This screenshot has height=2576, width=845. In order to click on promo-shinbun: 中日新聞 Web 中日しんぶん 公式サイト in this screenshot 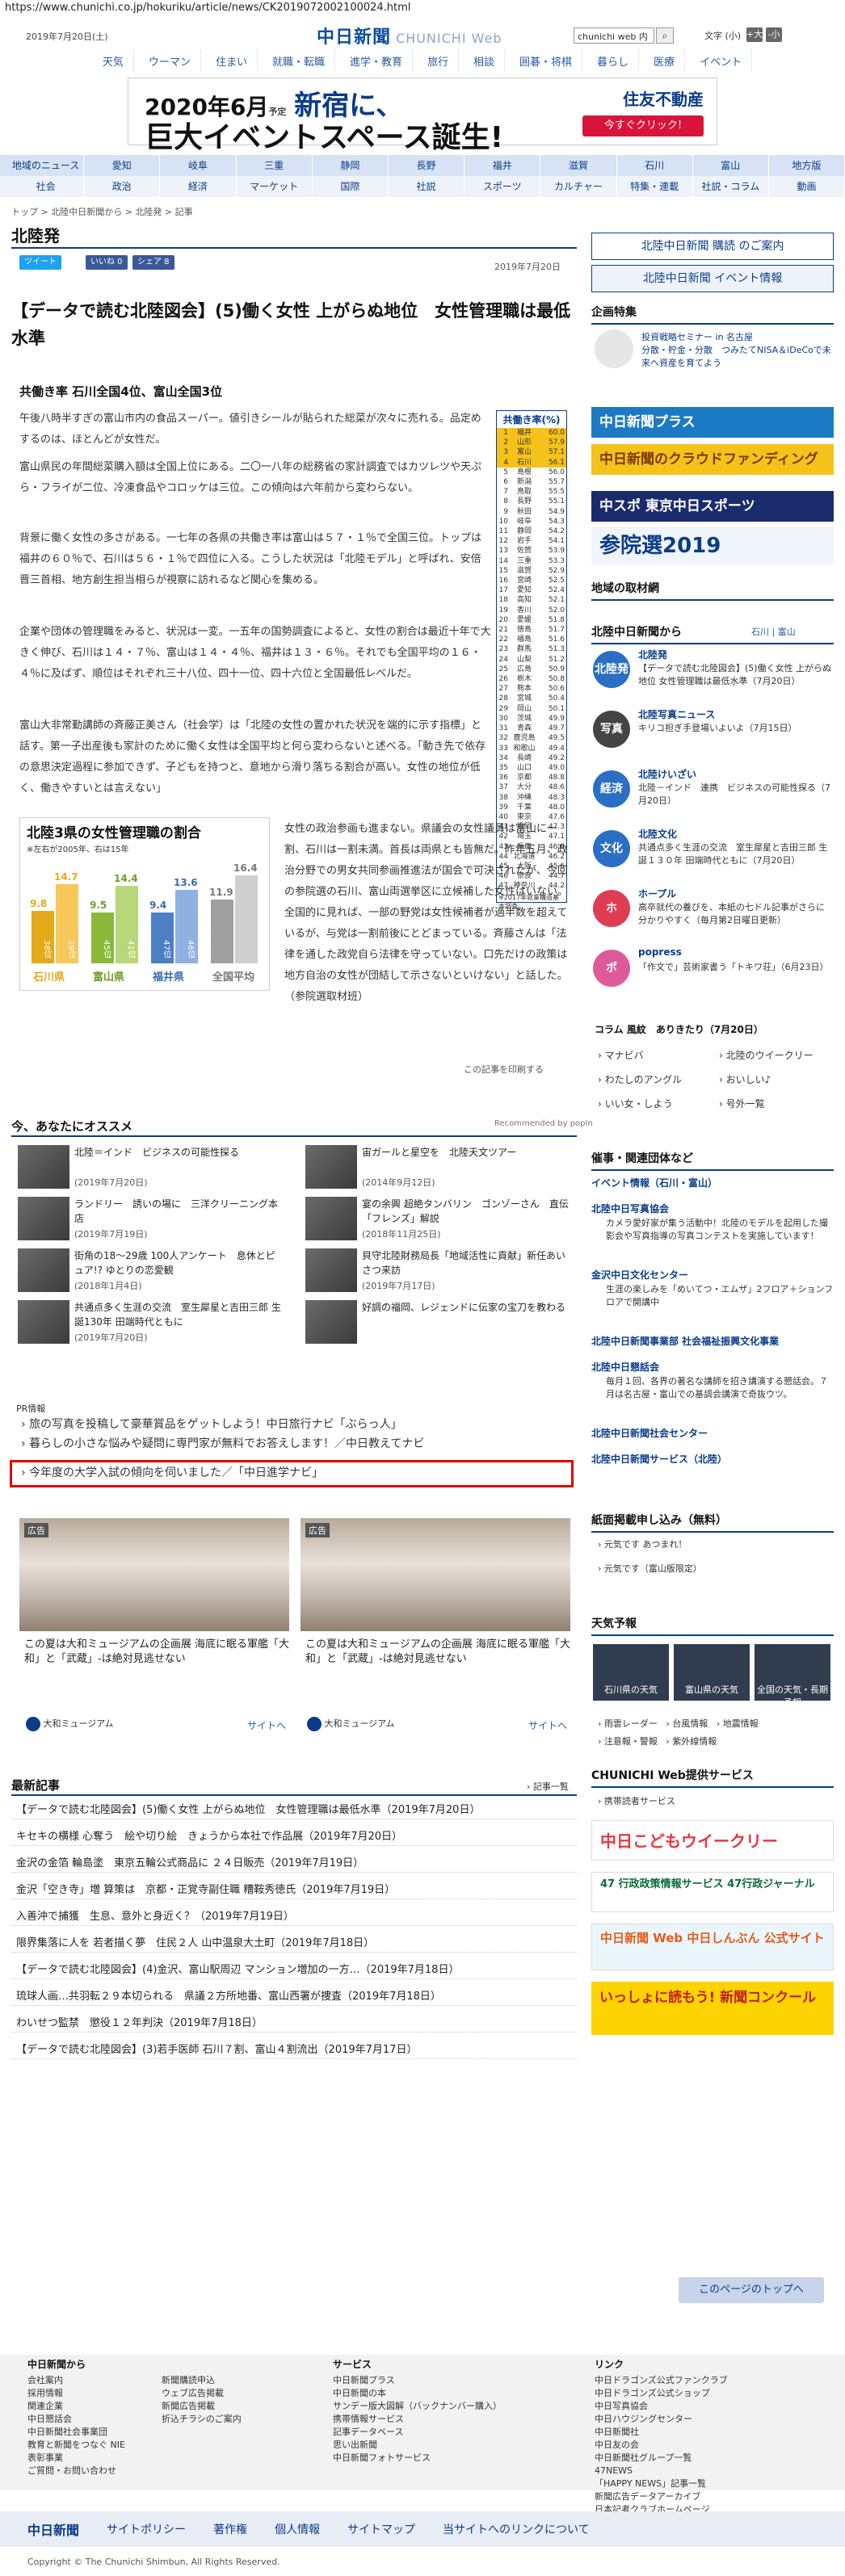, I will do `click(712, 1947)`.